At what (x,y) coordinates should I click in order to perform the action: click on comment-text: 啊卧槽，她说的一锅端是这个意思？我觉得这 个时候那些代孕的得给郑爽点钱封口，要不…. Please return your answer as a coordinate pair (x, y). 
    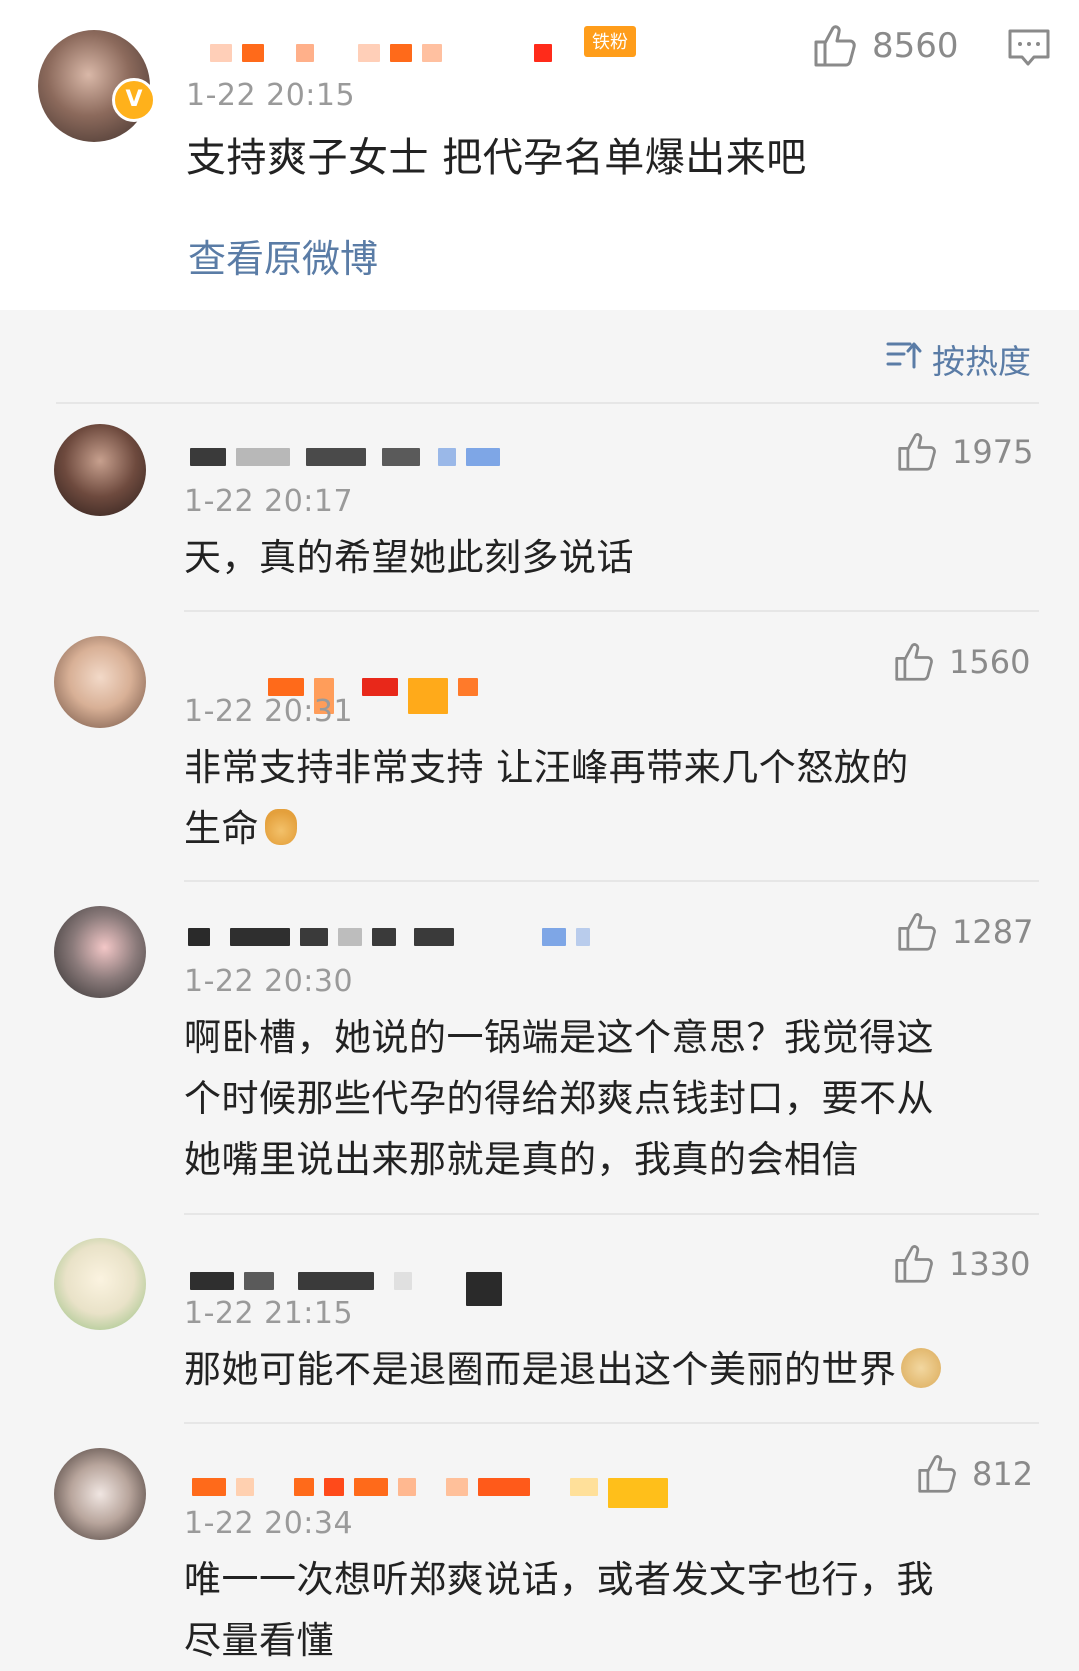
    Looking at the image, I should click on (559, 1098).